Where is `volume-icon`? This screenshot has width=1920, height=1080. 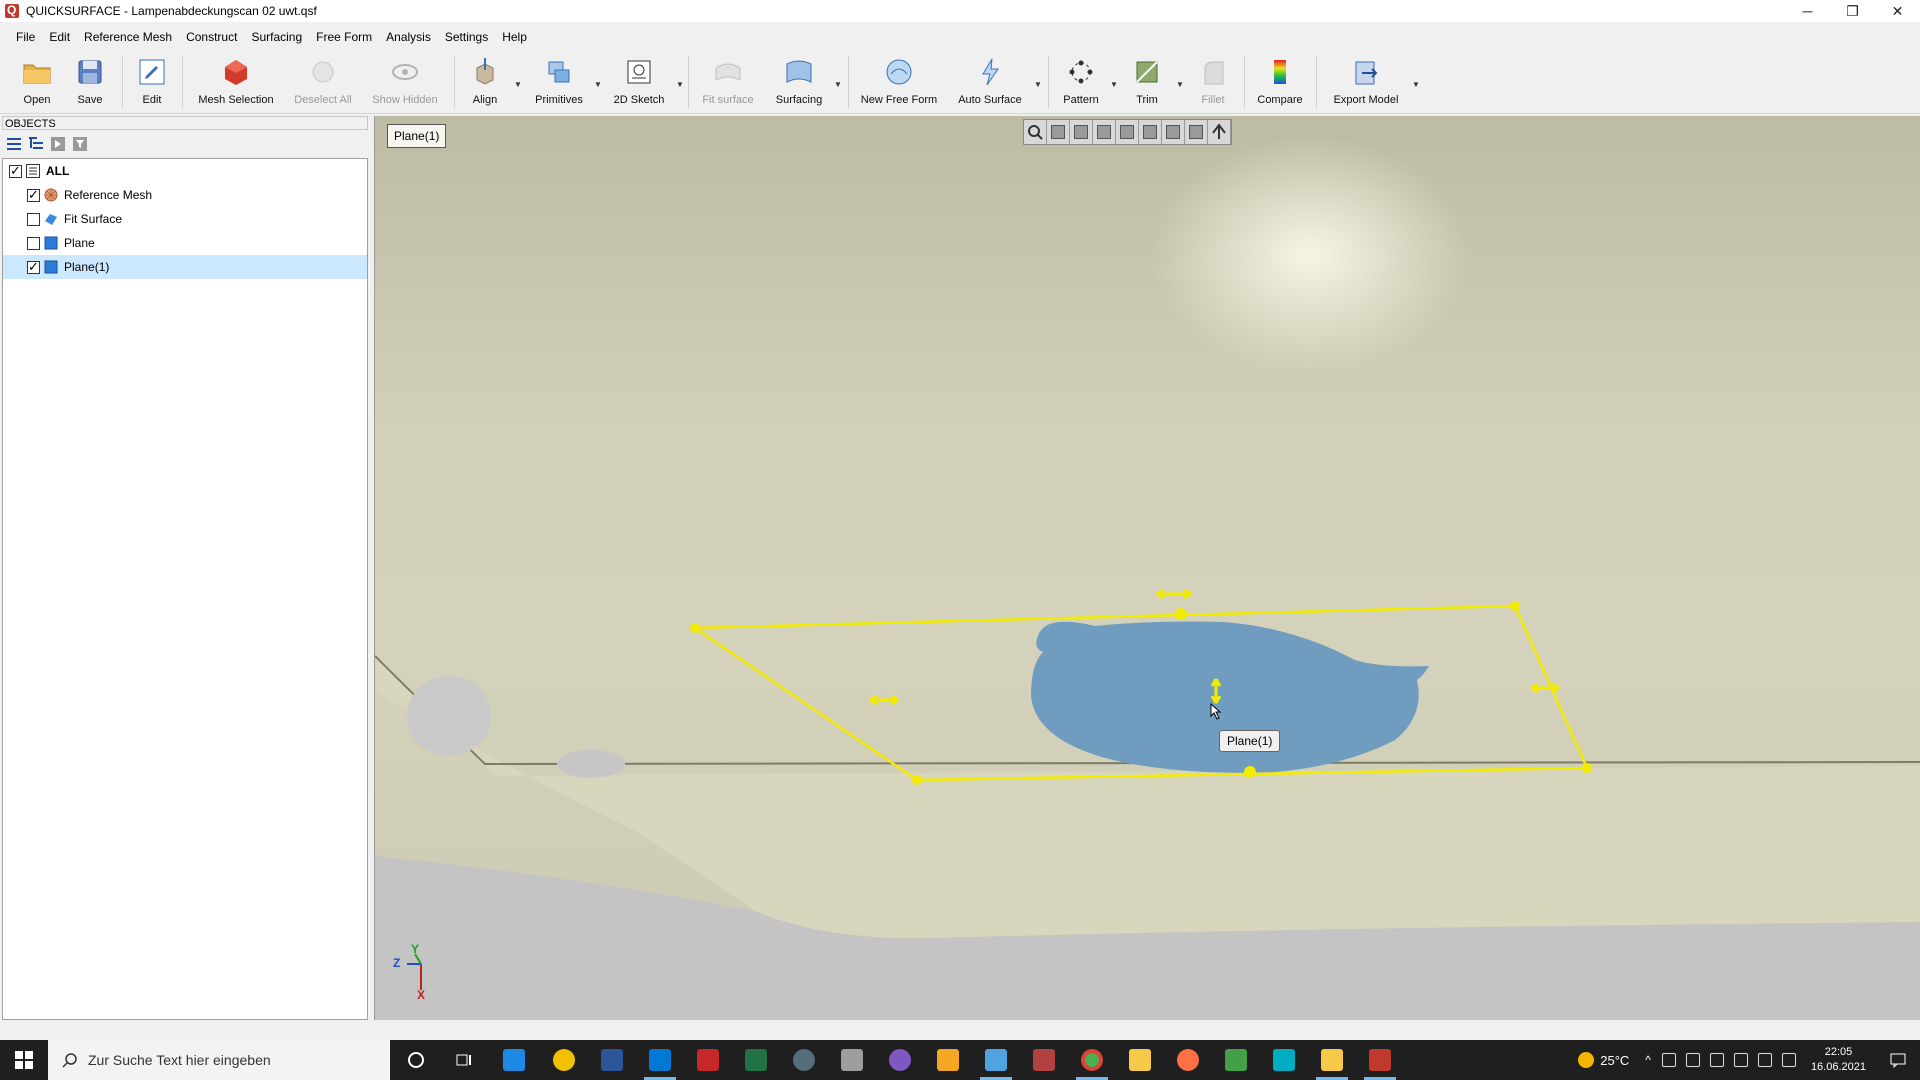 volume-icon is located at coordinates (1788, 1060).